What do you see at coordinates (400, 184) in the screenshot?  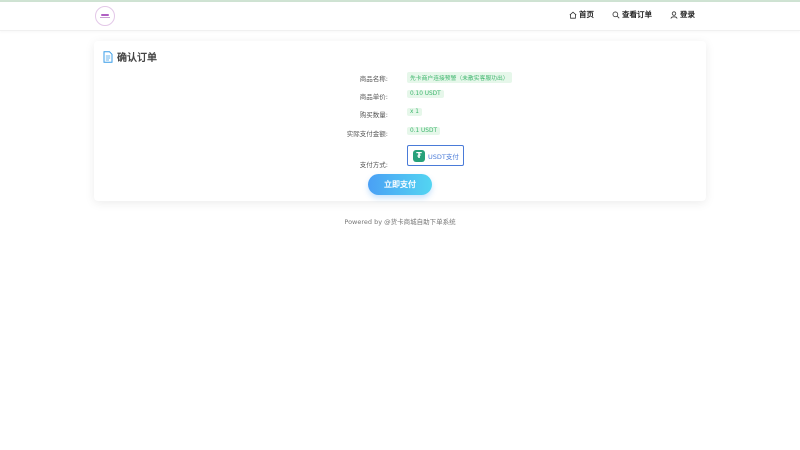 I see `pay-now-button: 立即支付` at bounding box center [400, 184].